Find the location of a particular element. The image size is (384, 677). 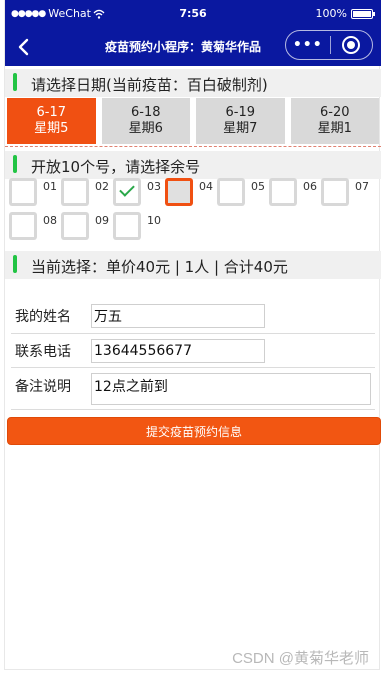

status-bar: ●●●●● WeChat 7:56 100% is located at coordinates (193, 14).